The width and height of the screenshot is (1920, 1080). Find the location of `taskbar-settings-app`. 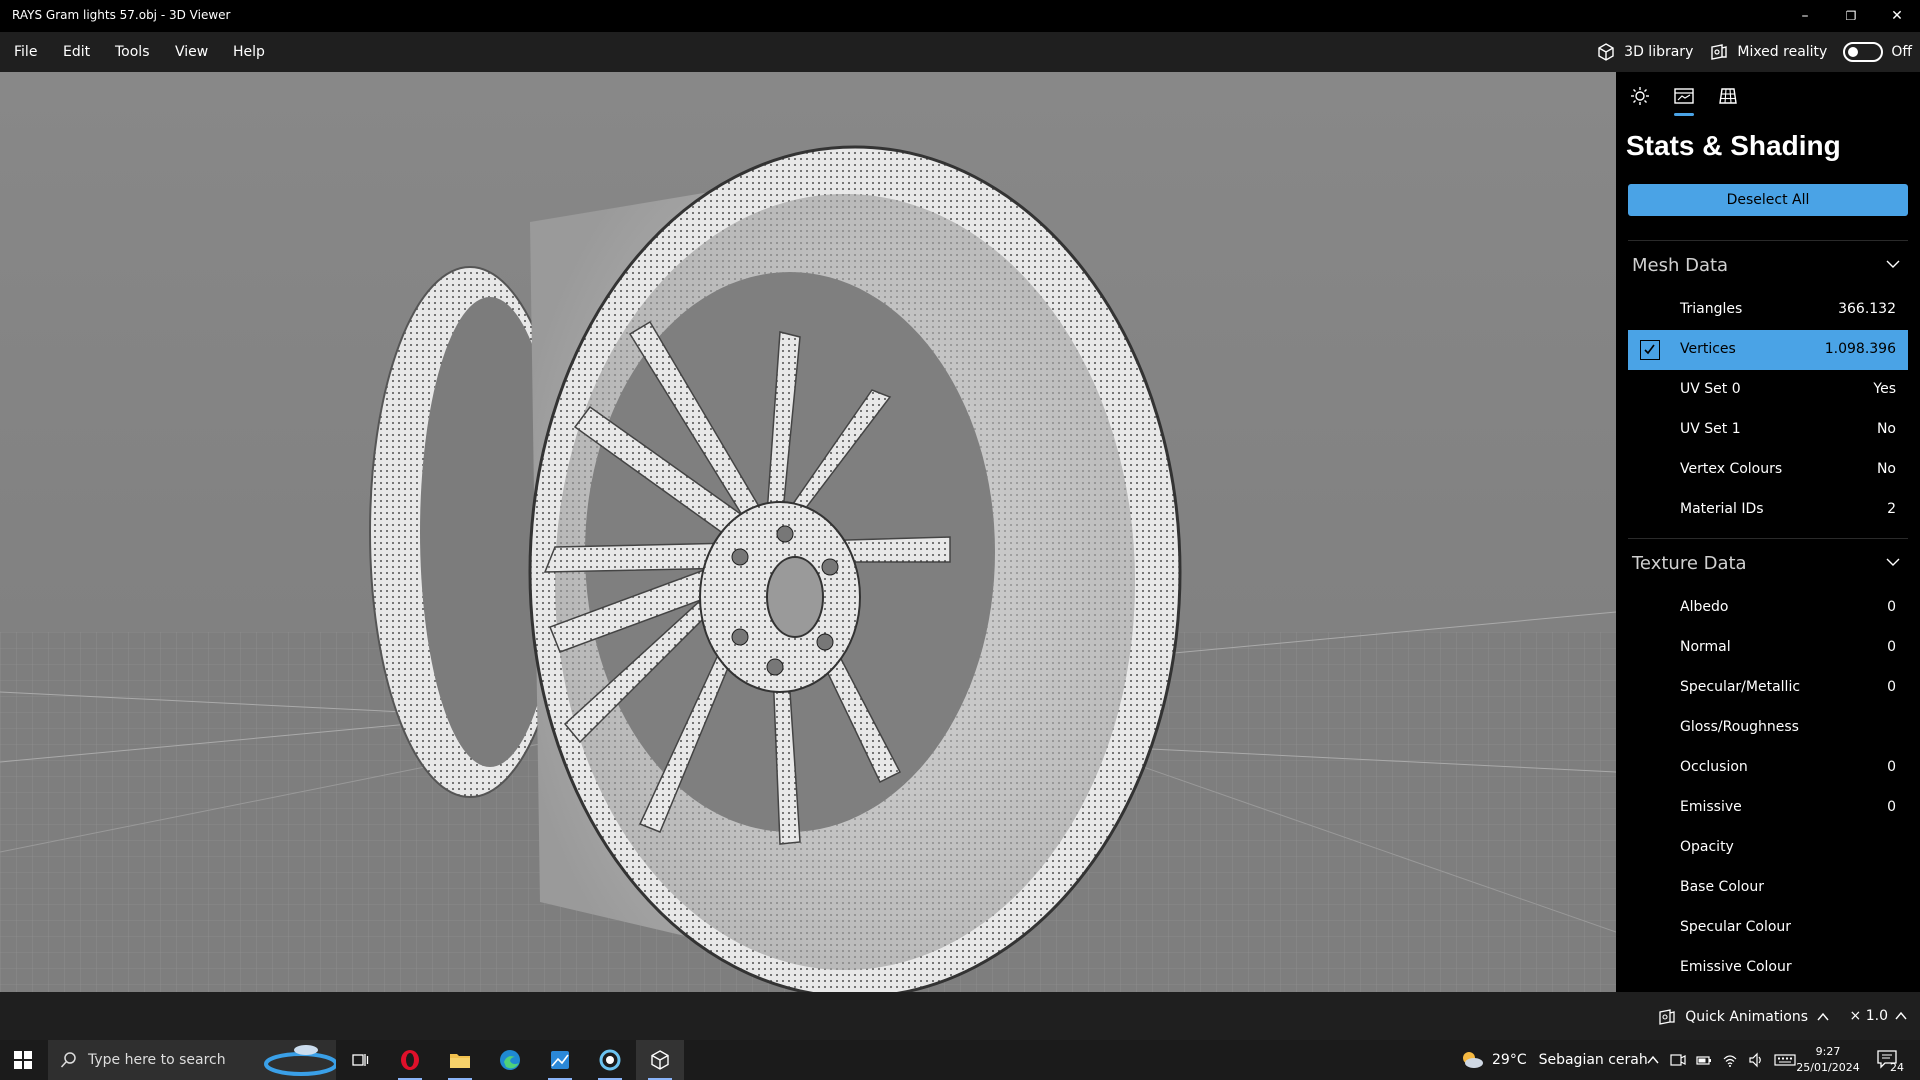

taskbar-settings-app is located at coordinates (610, 1060).